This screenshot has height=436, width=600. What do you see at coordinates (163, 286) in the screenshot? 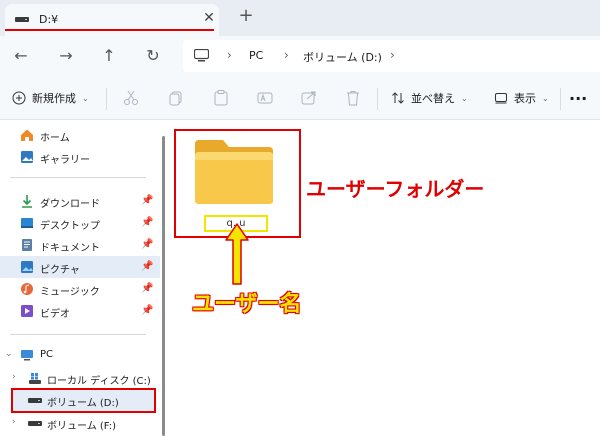
I see `sidebar-scrollbar` at bounding box center [163, 286].